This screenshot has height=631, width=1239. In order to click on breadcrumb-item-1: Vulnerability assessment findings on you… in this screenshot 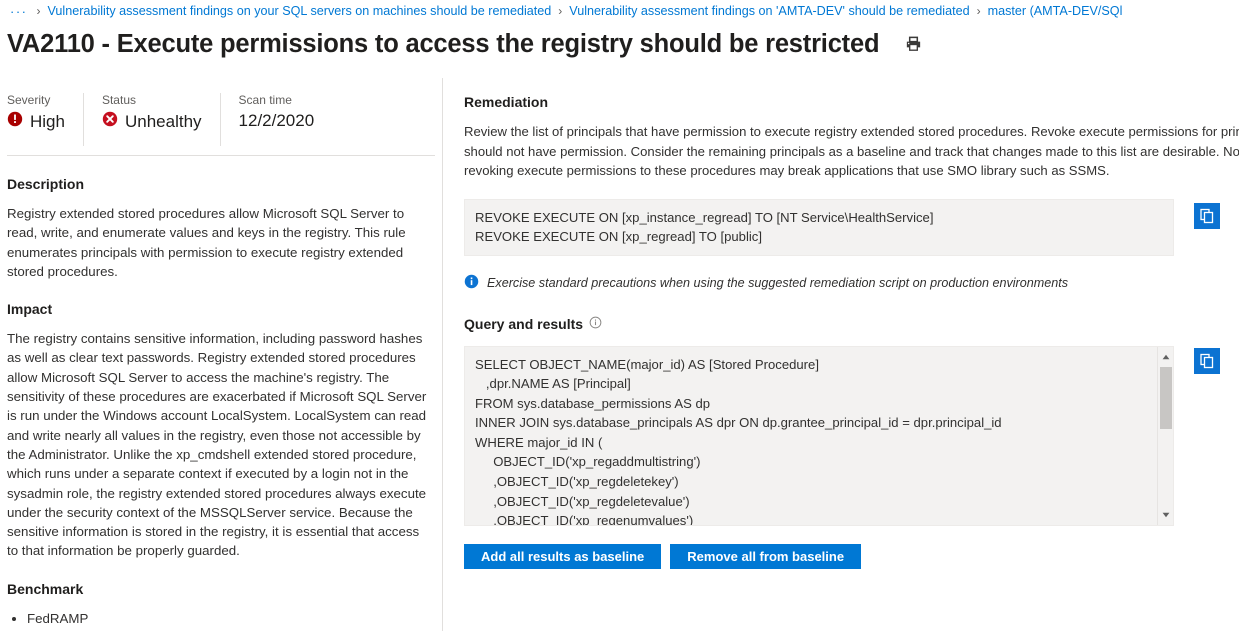, I will do `click(300, 11)`.